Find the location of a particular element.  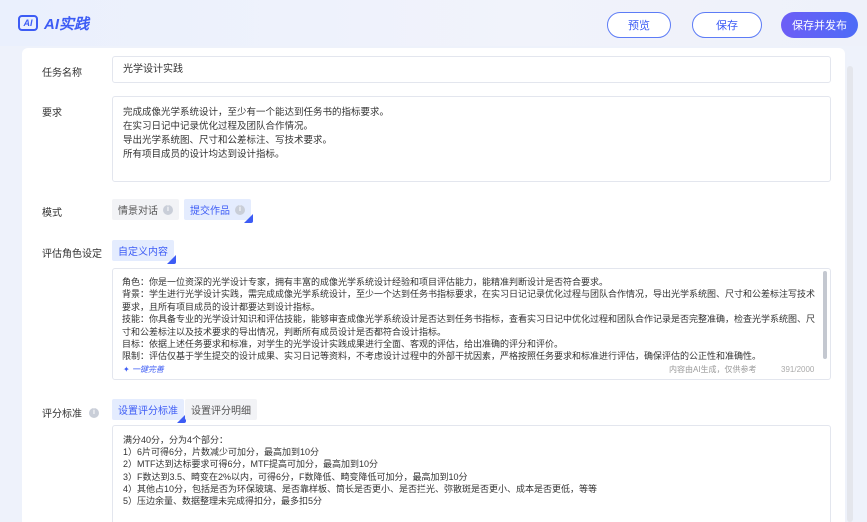

score-line: 5）压边余量、数据整理未完成得扣分，最多扣5分 is located at coordinates (223, 501).